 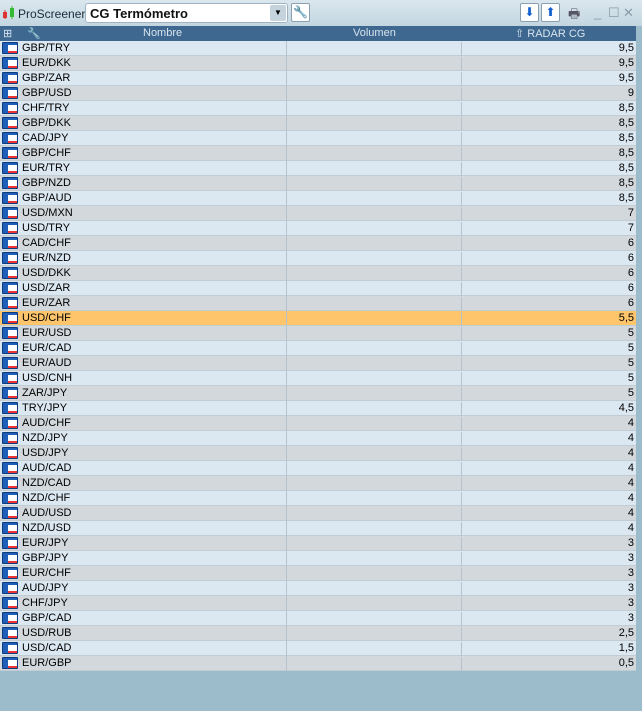 I want to click on table-row: EUR/ZAR 6, so click(x=318, y=303).